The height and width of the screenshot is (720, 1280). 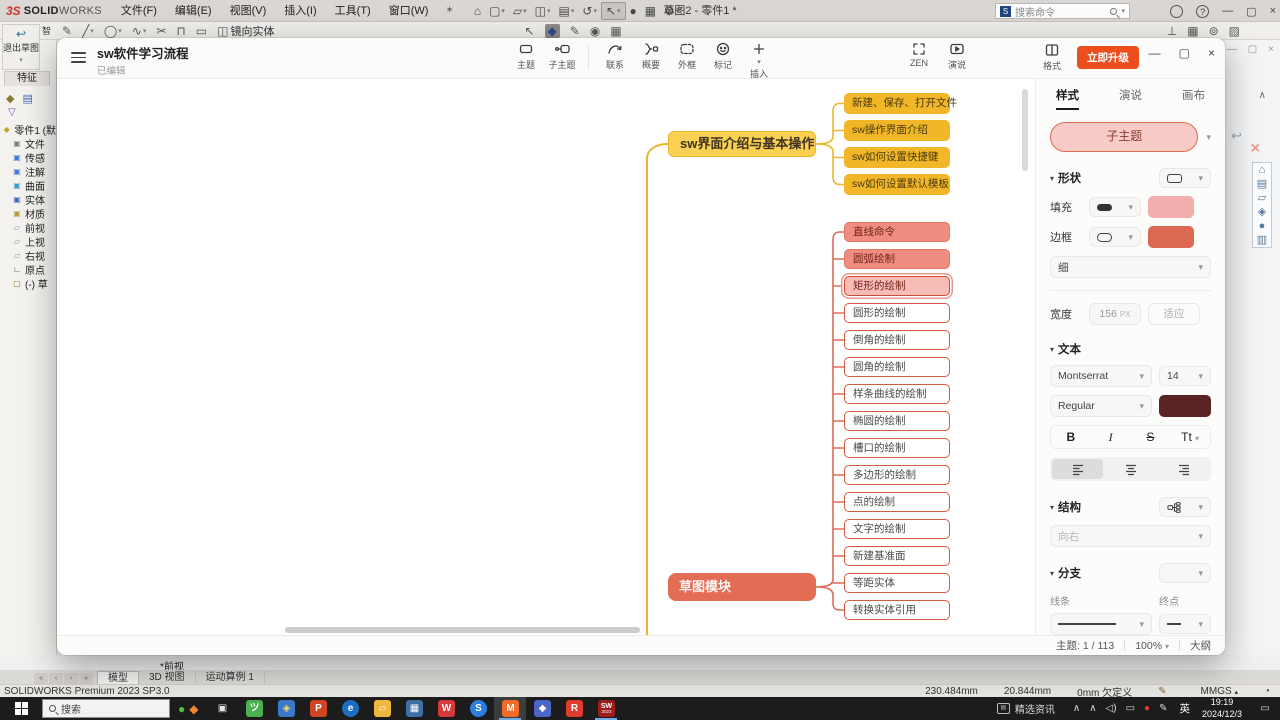 What do you see at coordinates (897, 232) in the screenshot?
I see `subtopic-red-0: 直线命令` at bounding box center [897, 232].